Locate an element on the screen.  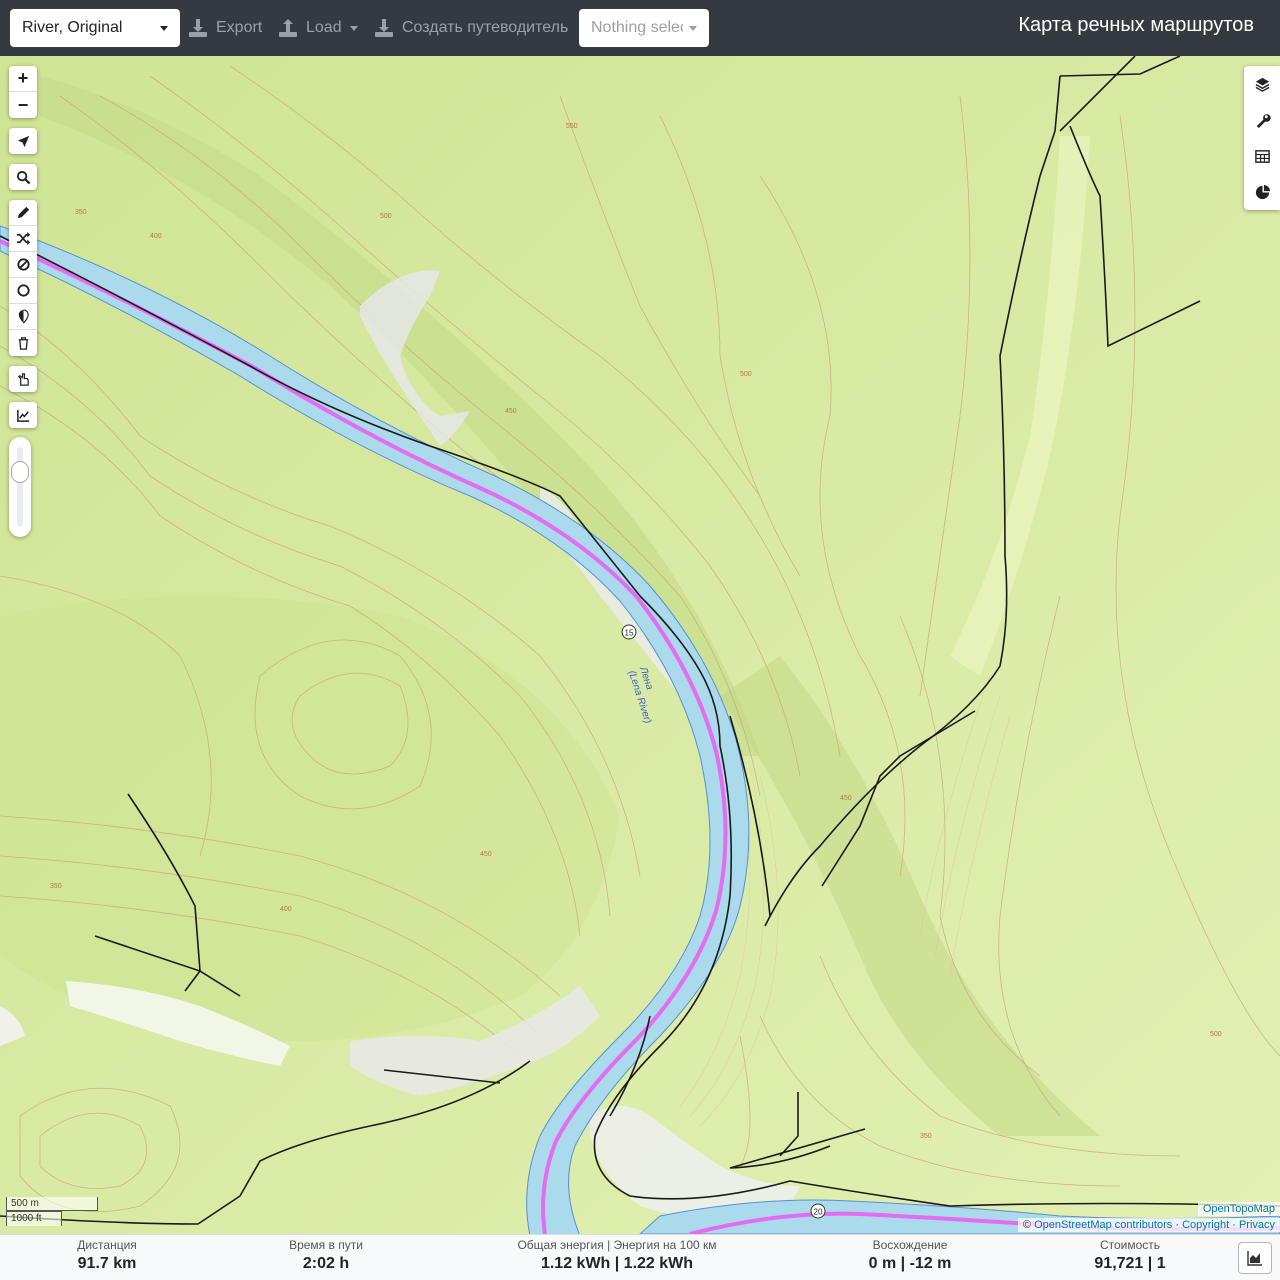
elevation-profile-button is located at coordinates (1255, 1258).